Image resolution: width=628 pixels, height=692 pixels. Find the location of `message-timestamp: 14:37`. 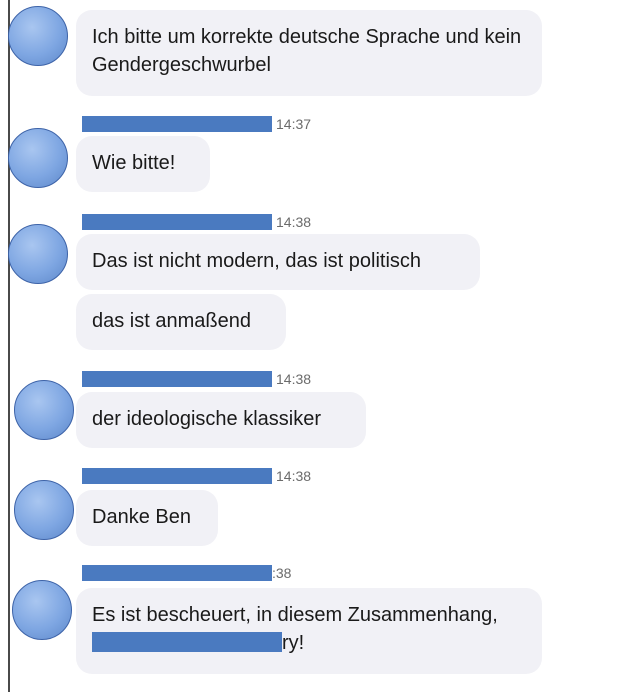

message-timestamp: 14:37 is located at coordinates (294, 124).